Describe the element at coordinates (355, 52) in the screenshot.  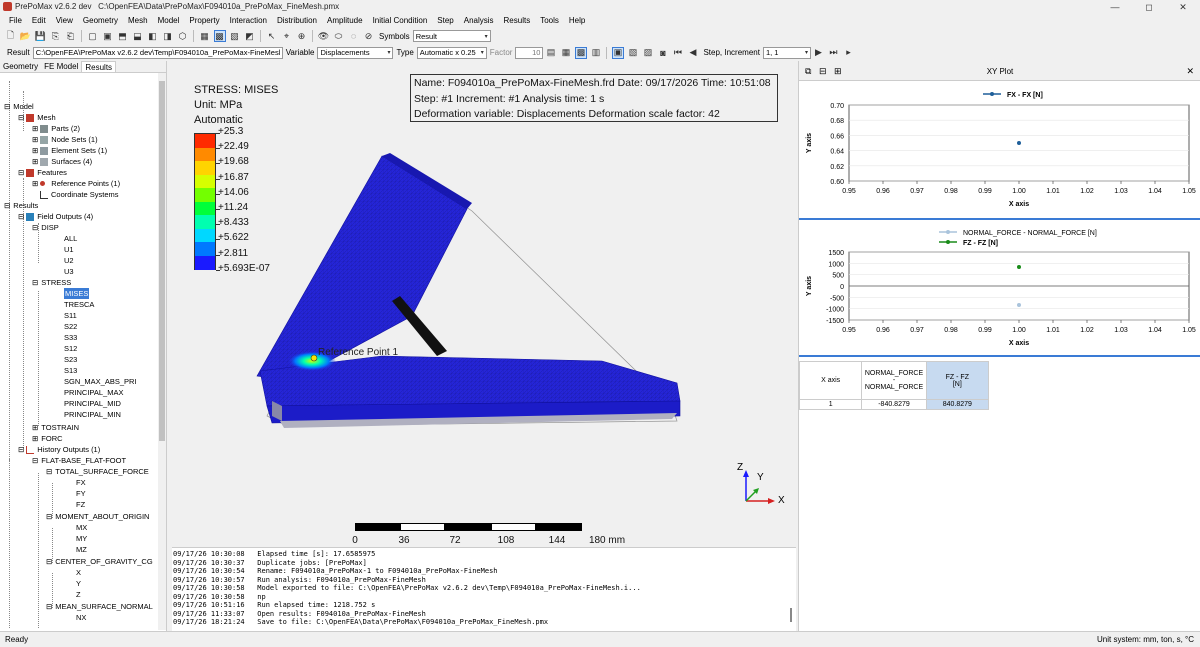
I see `variable-dropdown: Displacements ▾` at that location.